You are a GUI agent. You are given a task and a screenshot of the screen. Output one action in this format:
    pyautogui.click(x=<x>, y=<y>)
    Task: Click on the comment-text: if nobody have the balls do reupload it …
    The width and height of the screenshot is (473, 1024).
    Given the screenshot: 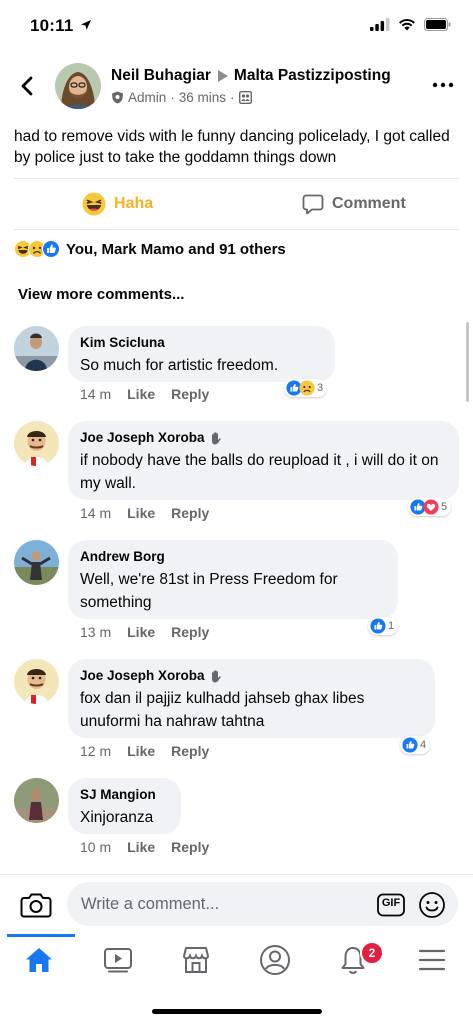 What is the action you would take?
    pyautogui.click(x=259, y=472)
    